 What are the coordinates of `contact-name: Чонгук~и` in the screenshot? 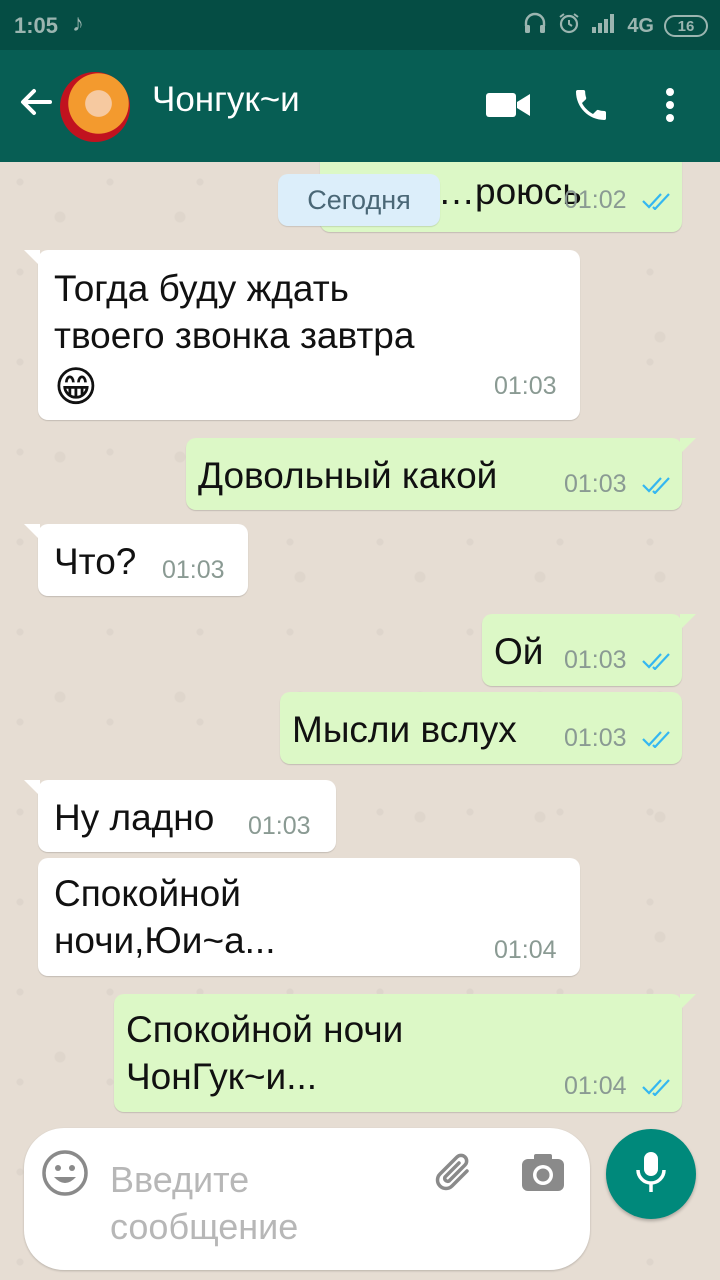 It's located at (226, 100).